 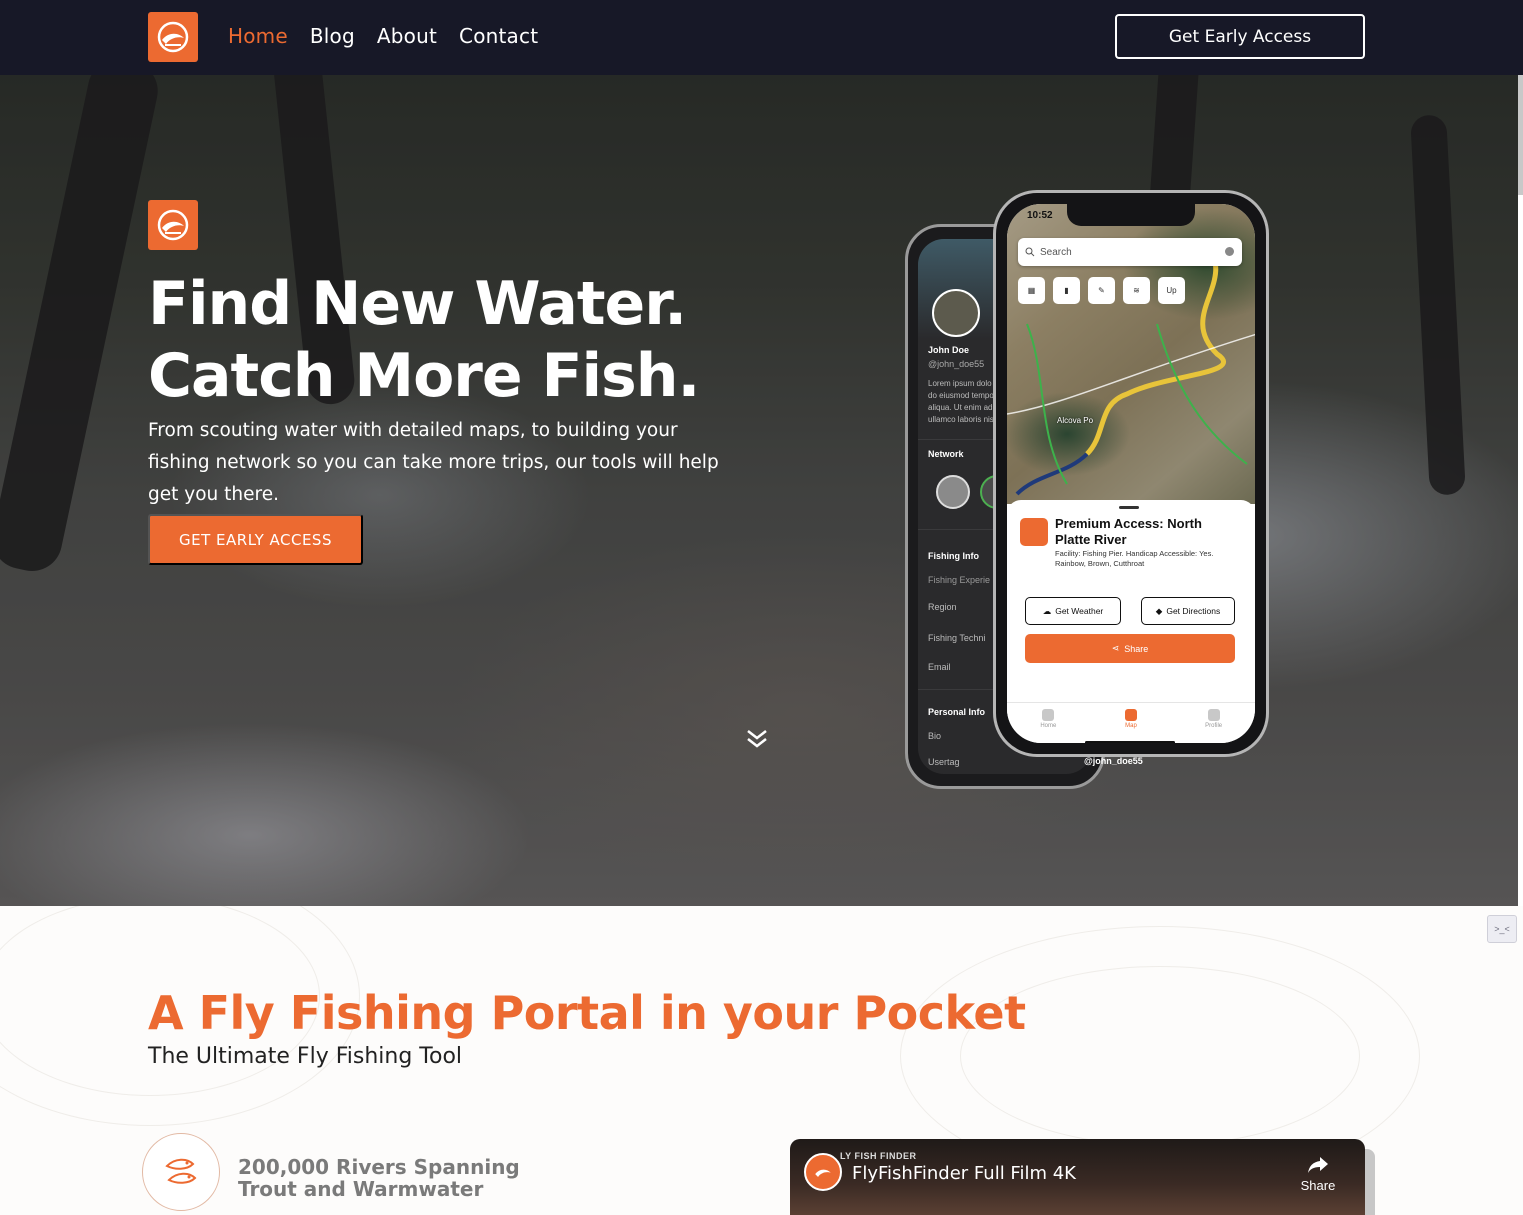 What do you see at coordinates (498, 36) in the screenshot?
I see `nav-link-contact: Contact` at bounding box center [498, 36].